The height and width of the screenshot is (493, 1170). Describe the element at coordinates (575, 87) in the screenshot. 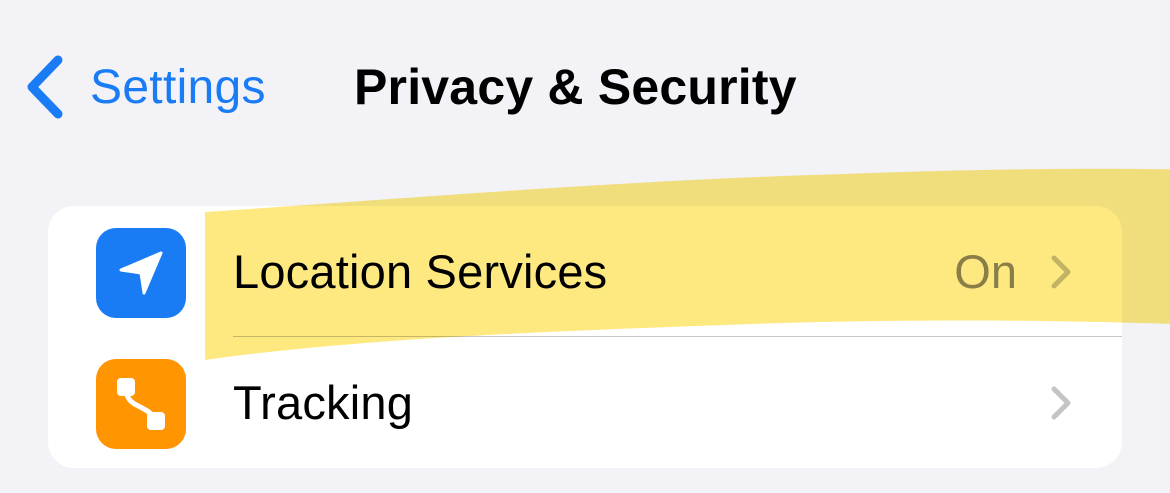

I see `page-title: Privacy & Security` at that location.